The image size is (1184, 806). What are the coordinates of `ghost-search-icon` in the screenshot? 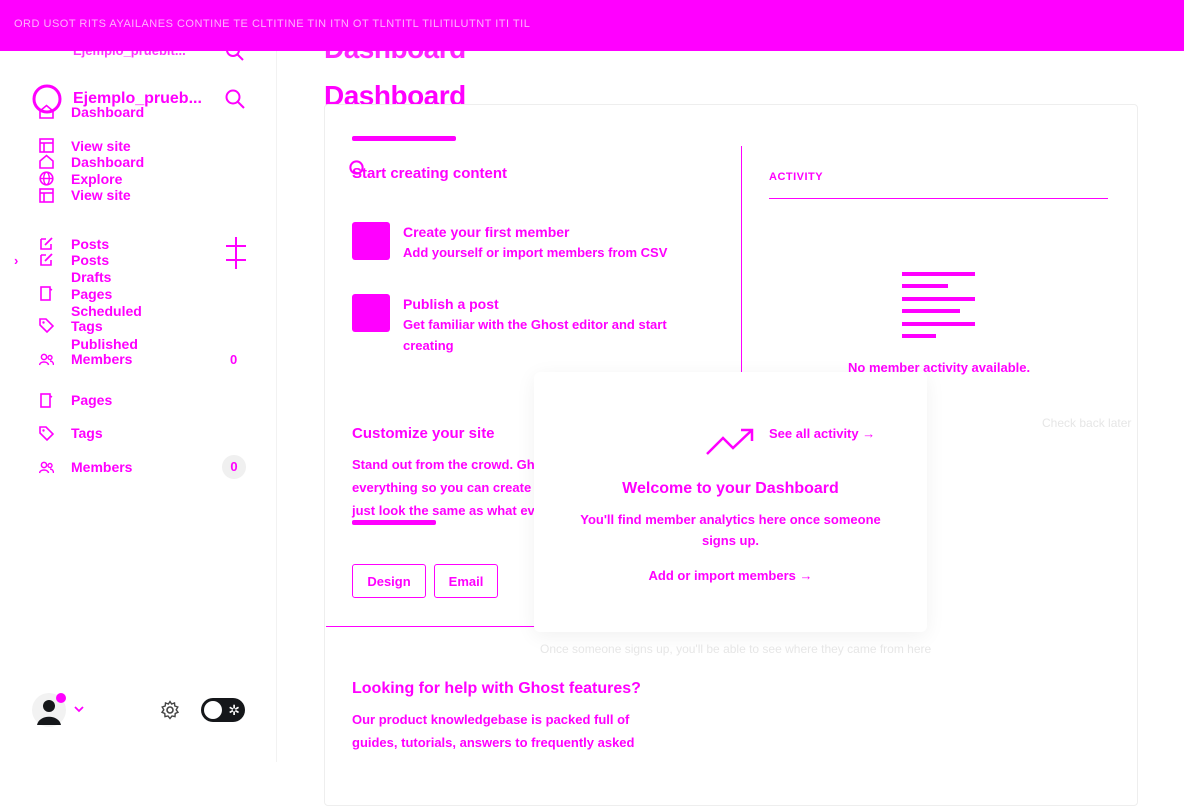 It's located at (235, 52).